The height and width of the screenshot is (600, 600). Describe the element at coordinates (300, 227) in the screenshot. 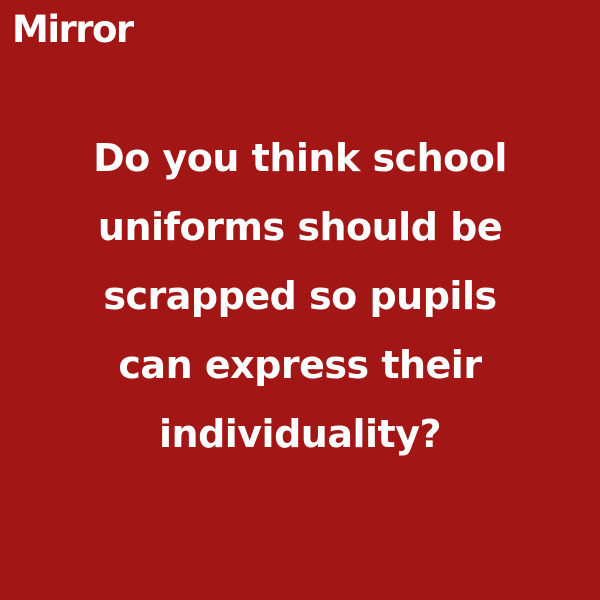

I see `question-line: uniforms should be` at that location.